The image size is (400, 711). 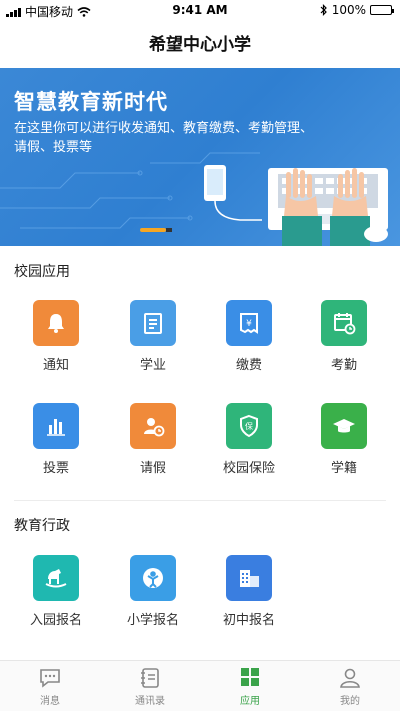 What do you see at coordinates (150, 678) in the screenshot?
I see `contacts-book-icon` at bounding box center [150, 678].